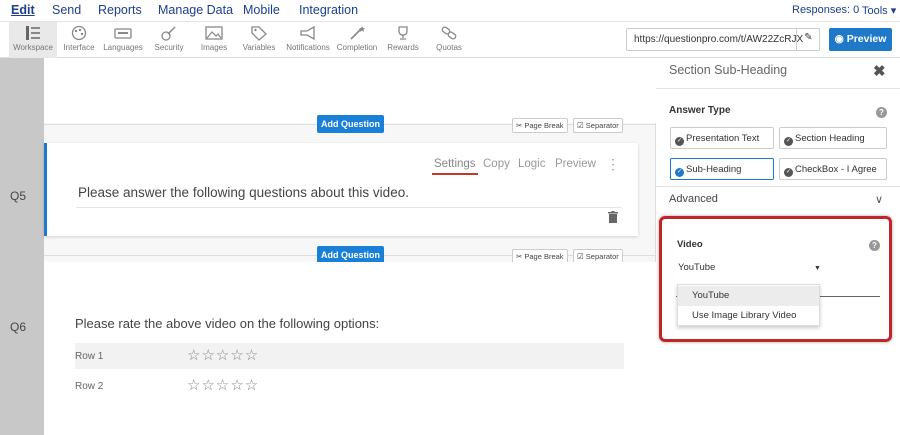 The height and width of the screenshot is (435, 900). Describe the element at coordinates (349, 356) in the screenshot. I see `table-row` at that location.